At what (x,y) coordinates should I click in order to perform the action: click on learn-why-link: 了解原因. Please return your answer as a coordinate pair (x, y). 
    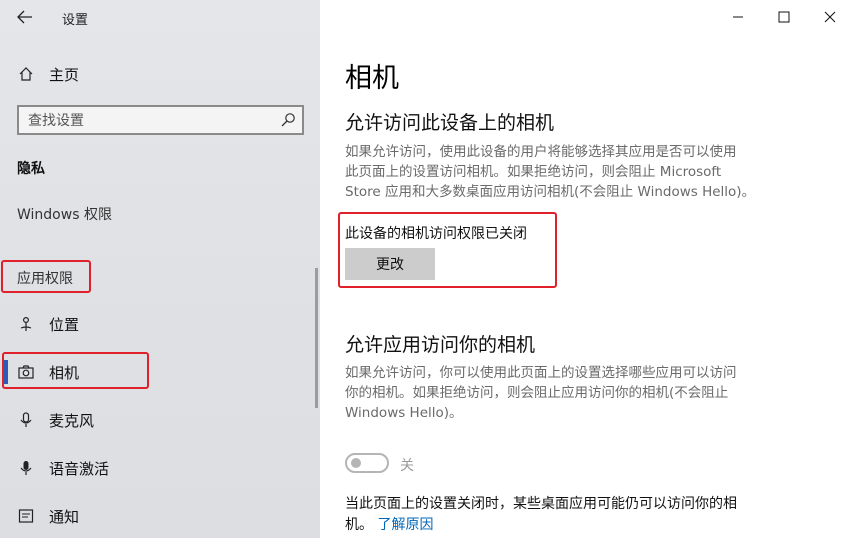
    Looking at the image, I should click on (405, 525).